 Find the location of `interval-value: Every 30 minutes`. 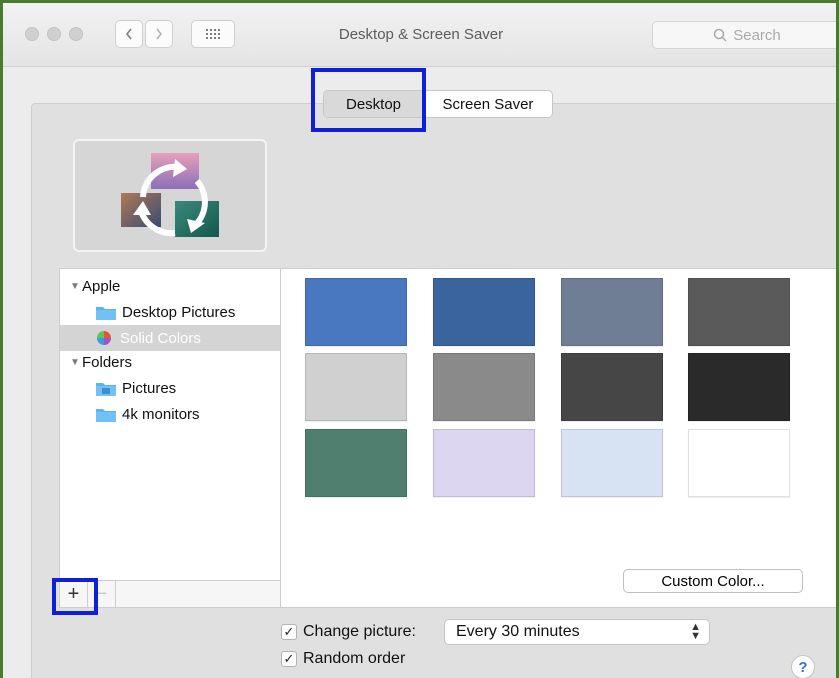

interval-value: Every 30 minutes is located at coordinates (518, 631).